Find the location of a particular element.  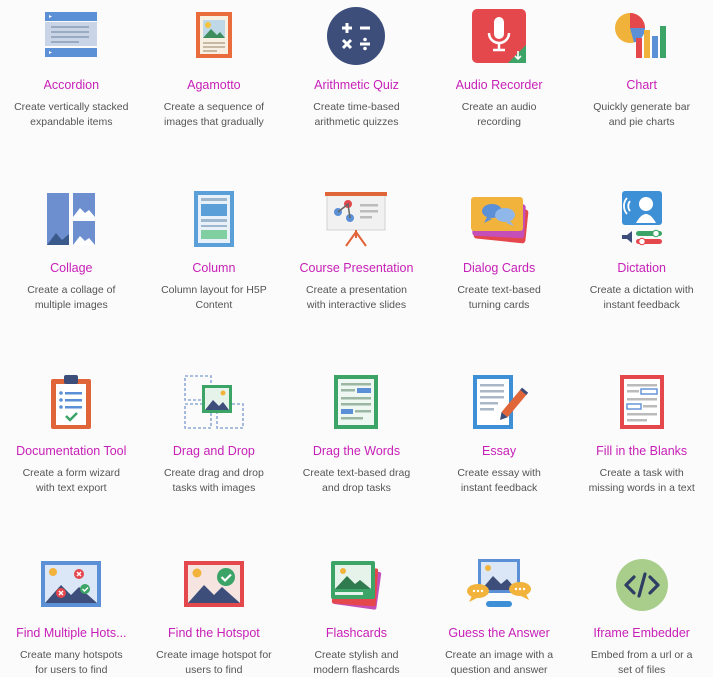

collage-icon is located at coordinates (71, 219).